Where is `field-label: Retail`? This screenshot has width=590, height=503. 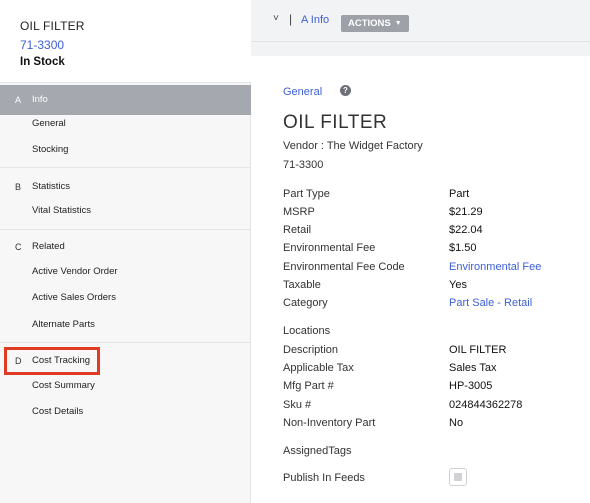
field-label: Retail is located at coordinates (297, 230).